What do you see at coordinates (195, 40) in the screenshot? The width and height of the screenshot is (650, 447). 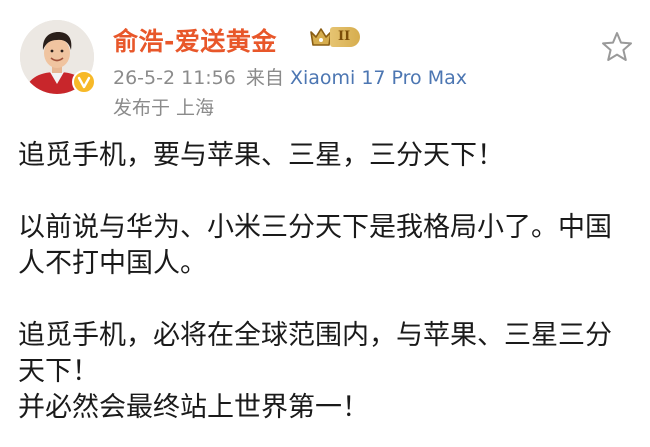 I see `username-link: 俞浩-爱送黄金` at bounding box center [195, 40].